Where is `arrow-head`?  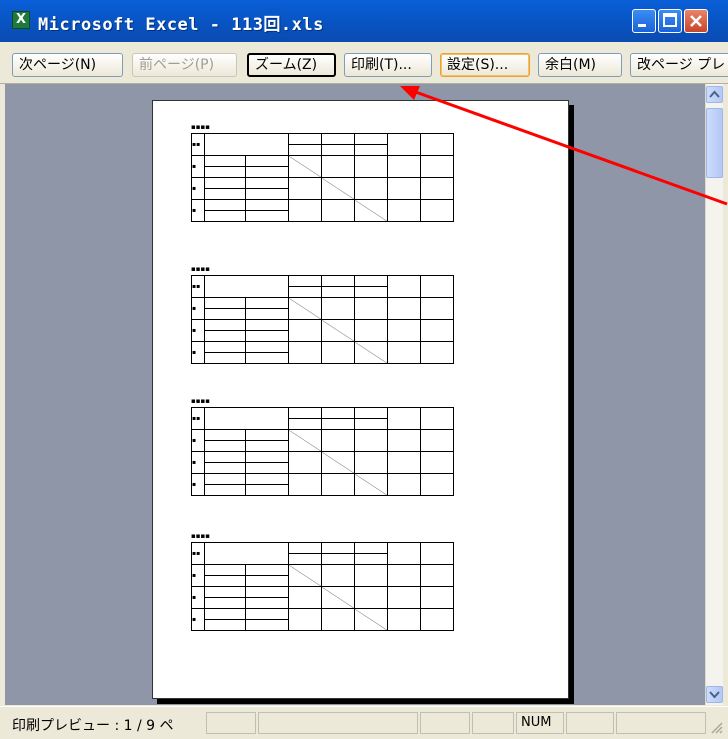 arrow-head is located at coordinates (410, 93).